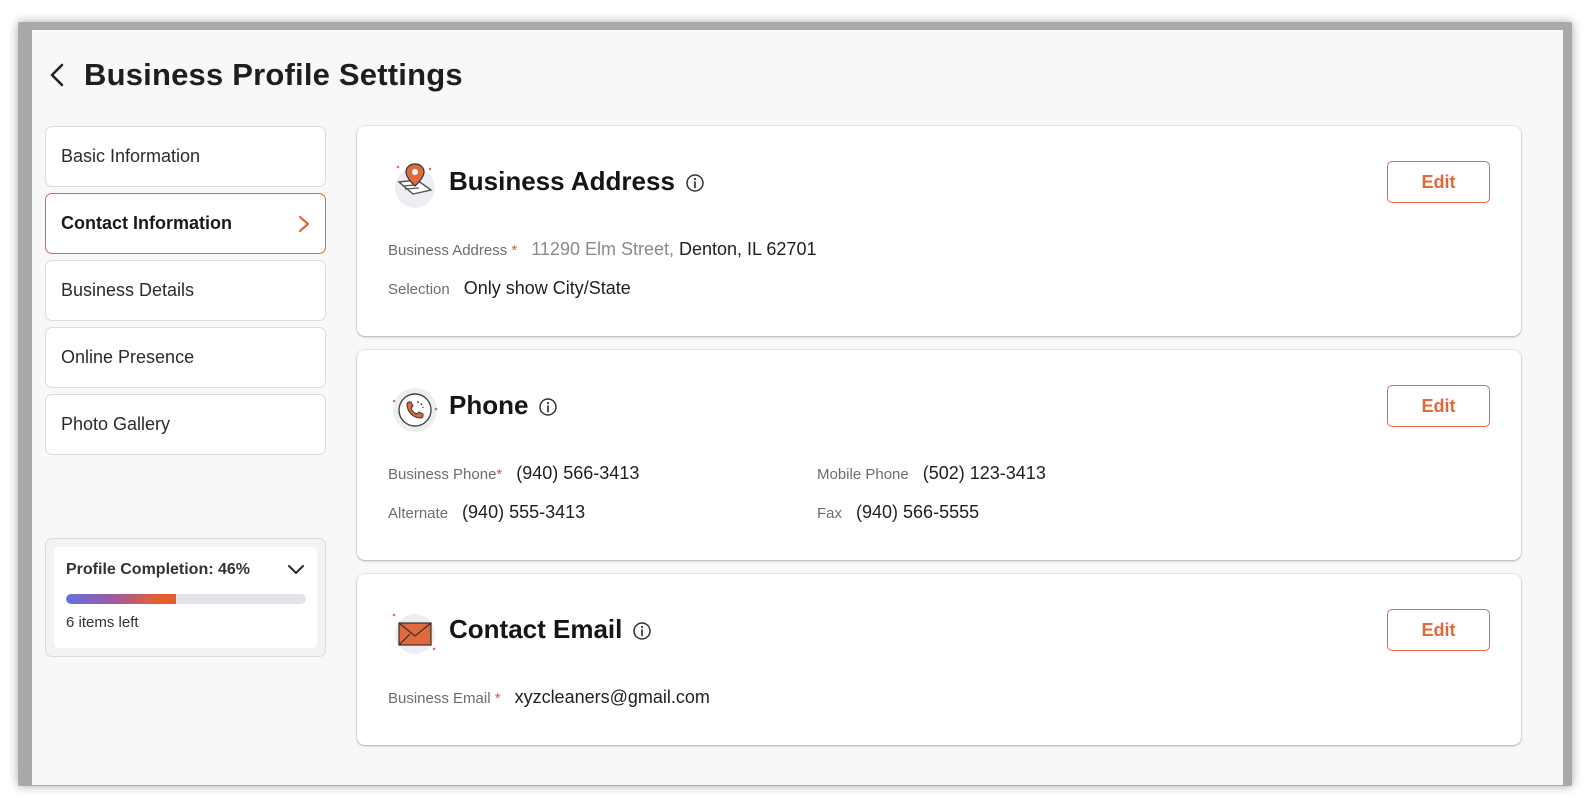 The height and width of the screenshot is (810, 1594). Describe the element at coordinates (185, 424) in the screenshot. I see `nav-item-photo-gallery: Photo Gallery` at that location.